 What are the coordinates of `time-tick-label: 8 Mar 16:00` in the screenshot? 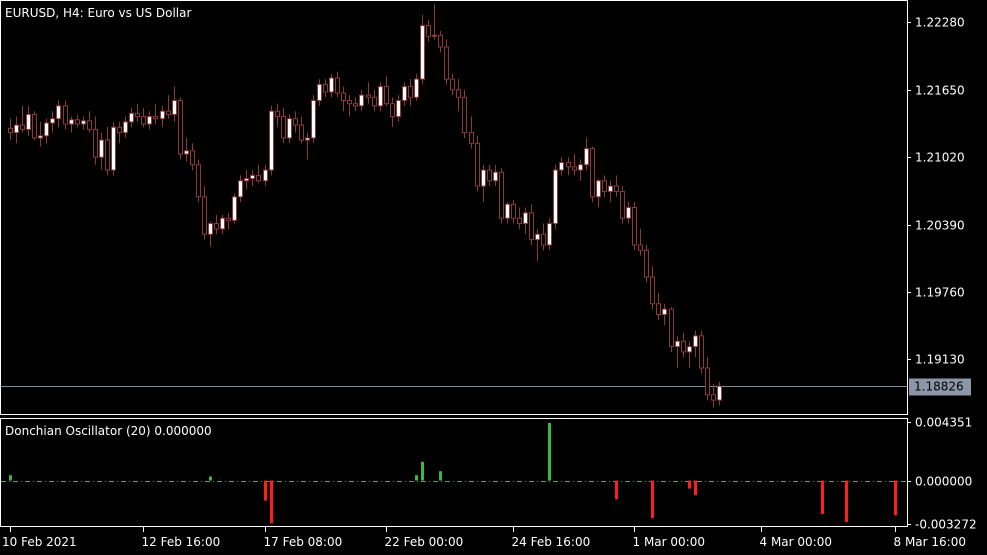 It's located at (930, 542).